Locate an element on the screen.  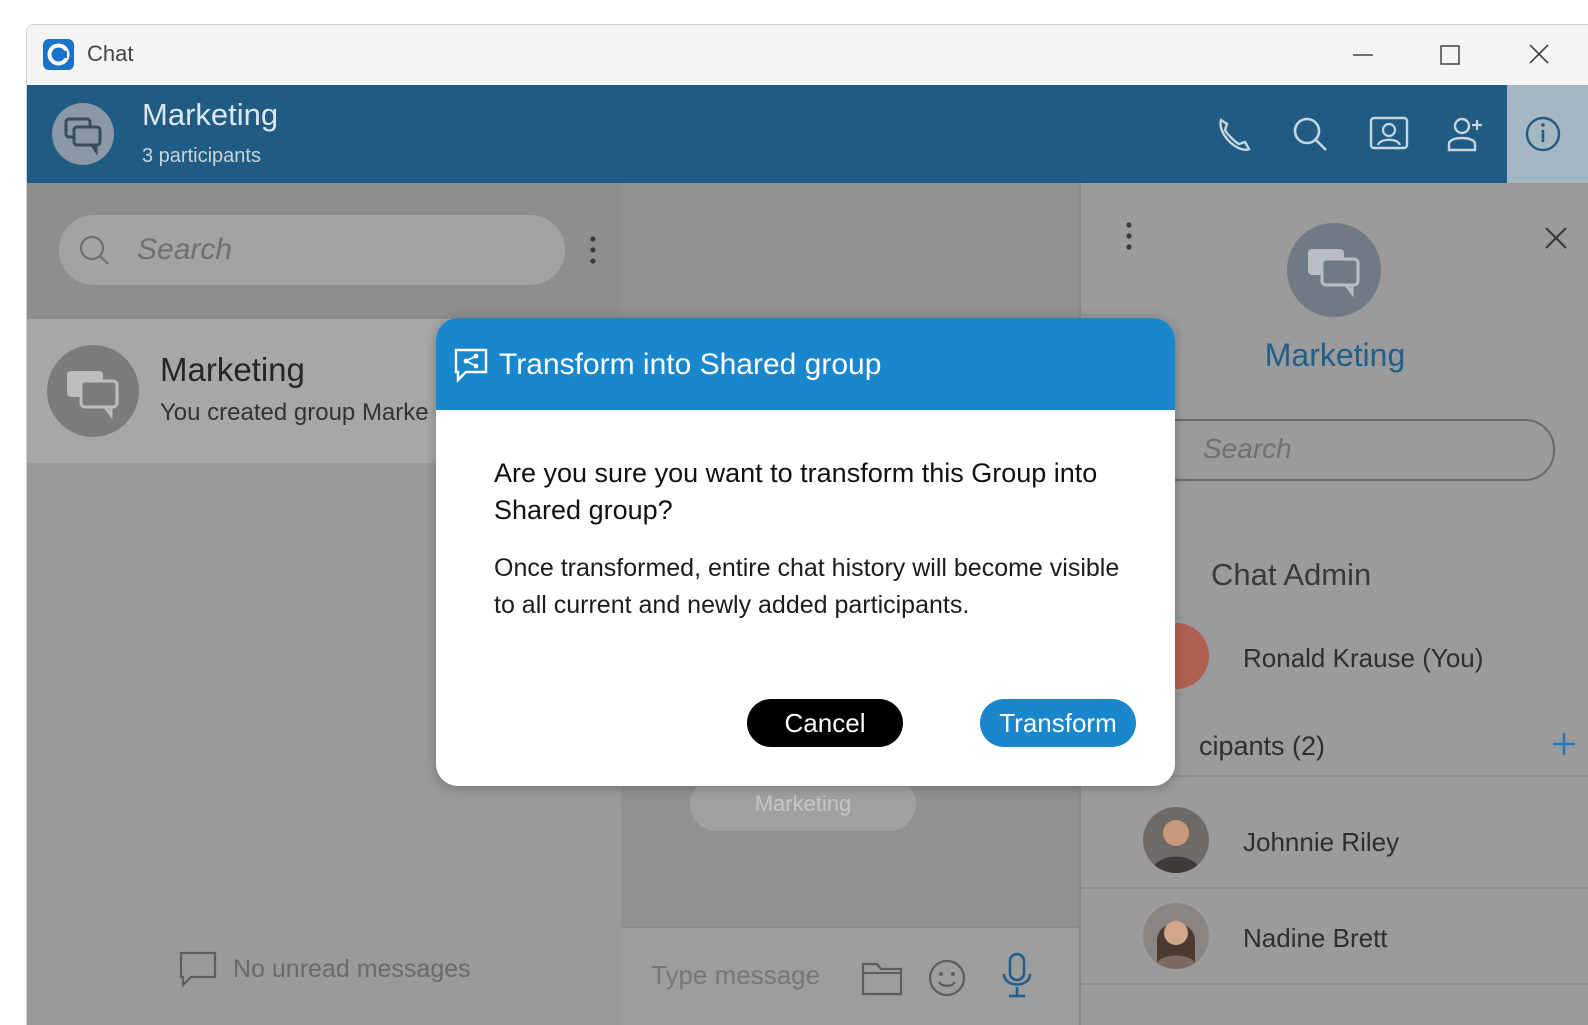
header-title: Marketing is located at coordinates (210, 114).